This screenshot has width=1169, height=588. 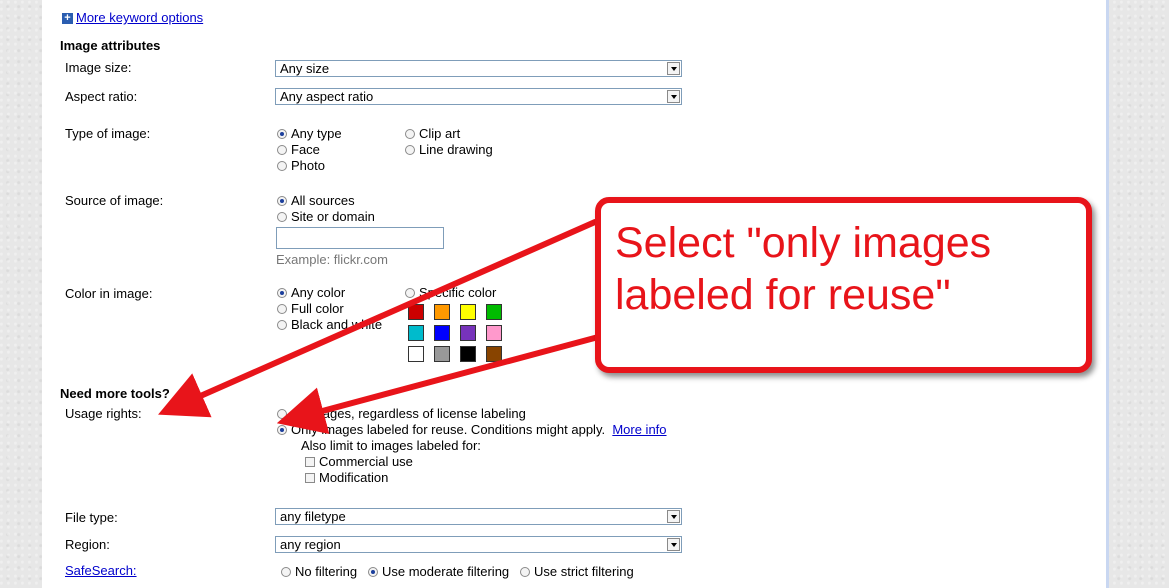 I want to click on arrow-to-usage-label, so click(x=378, y=318).